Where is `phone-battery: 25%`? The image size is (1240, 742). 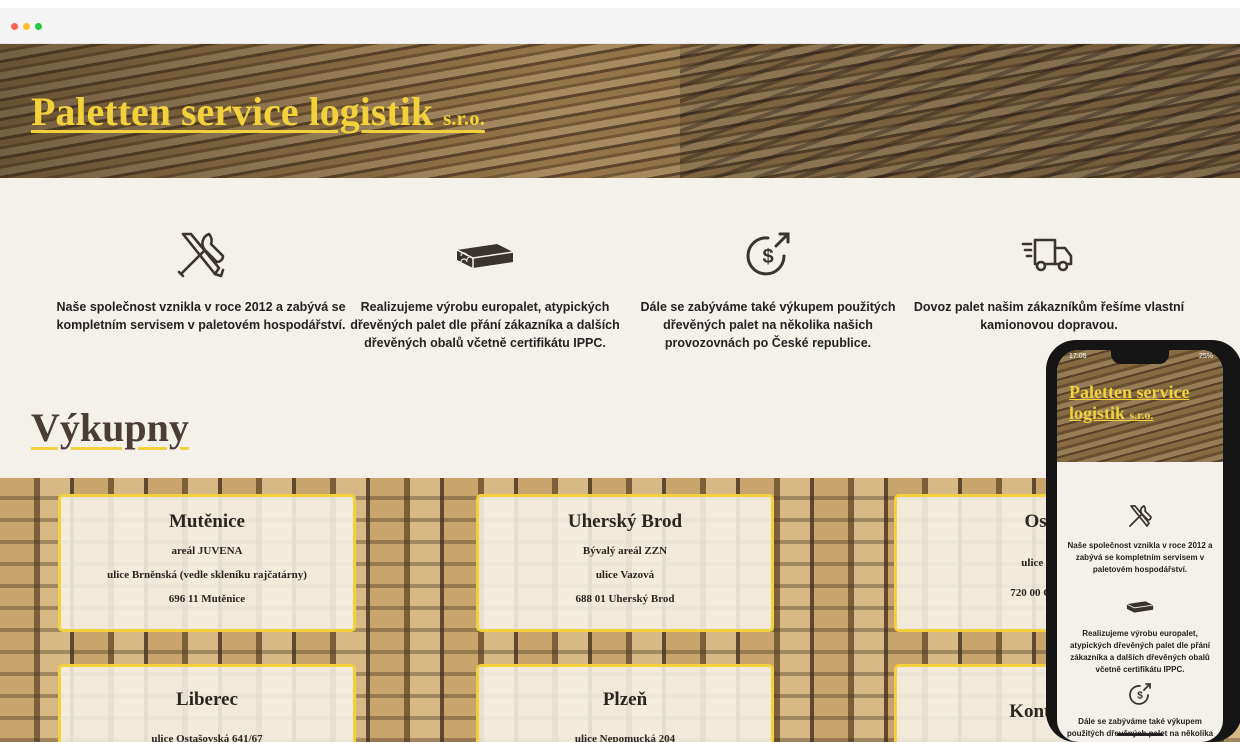 phone-battery: 25% is located at coordinates (1205, 356).